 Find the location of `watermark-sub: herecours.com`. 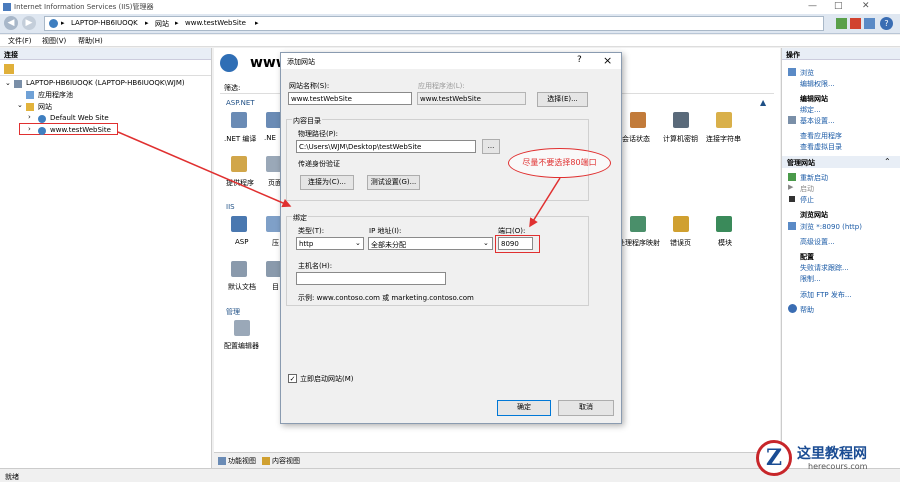

watermark-sub: herecours.com is located at coordinates (838, 466).